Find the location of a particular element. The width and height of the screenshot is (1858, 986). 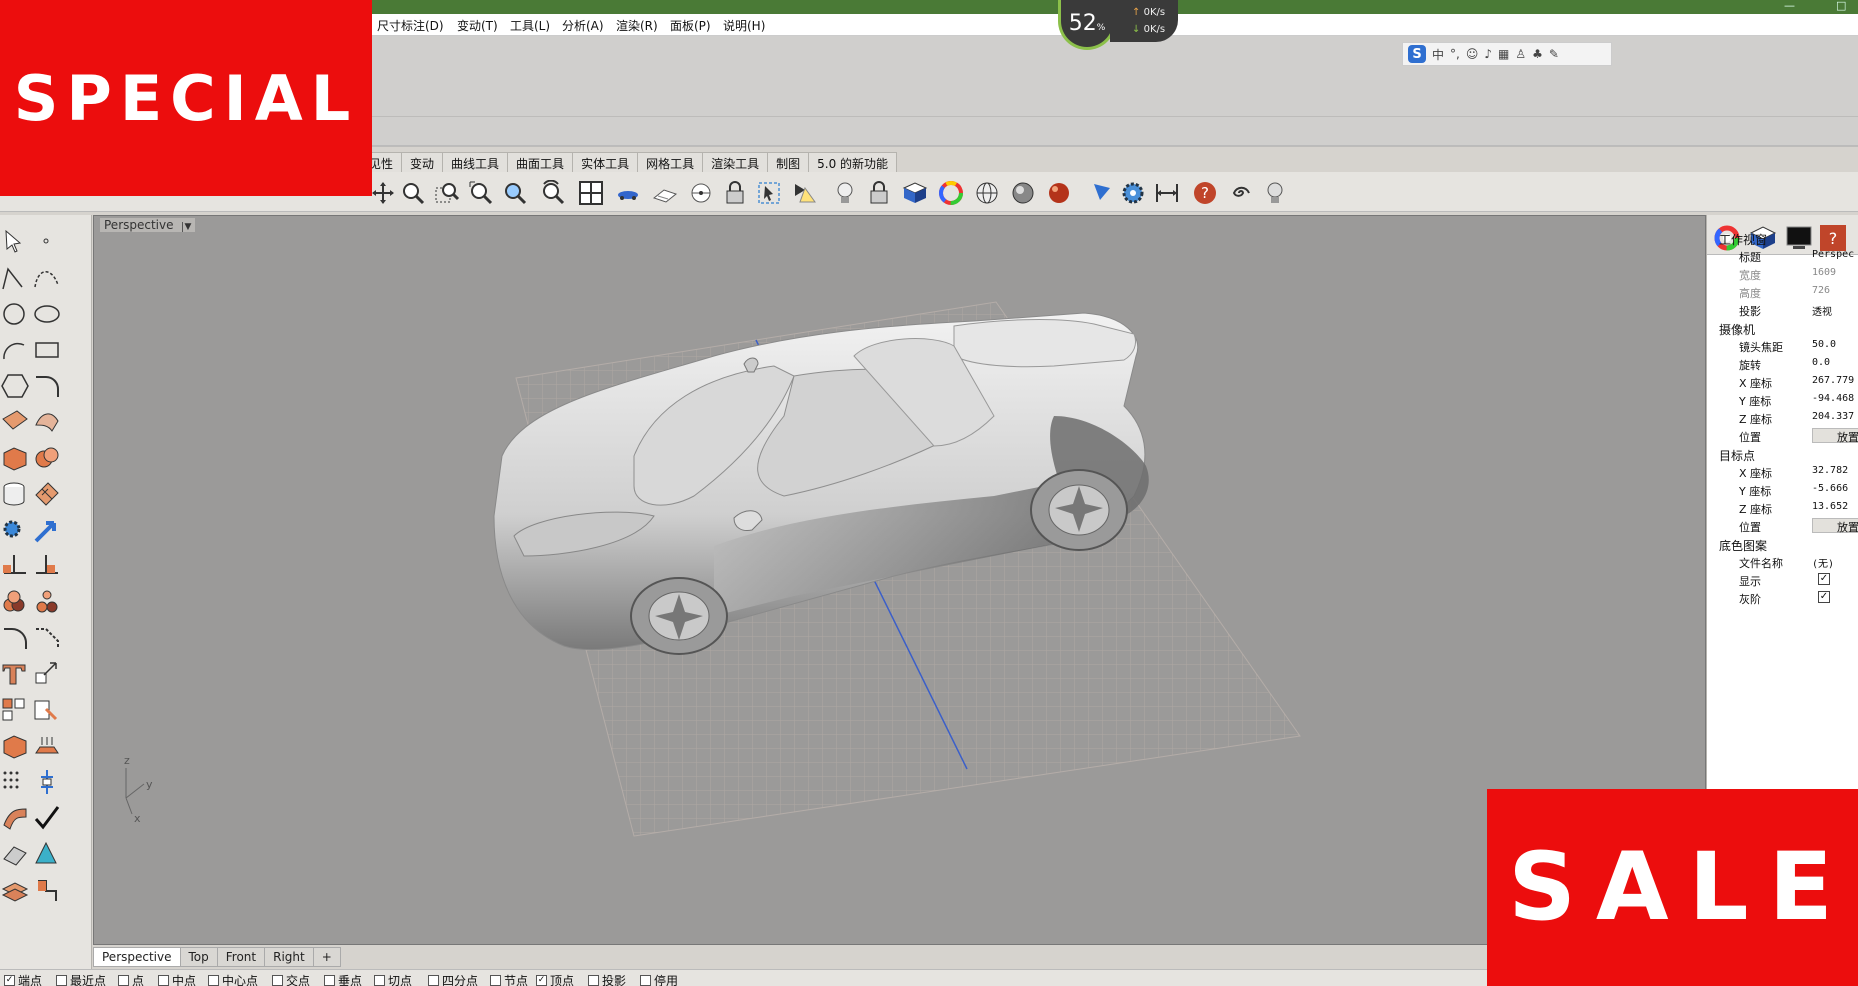

tab-front: Front is located at coordinates (241, 957).